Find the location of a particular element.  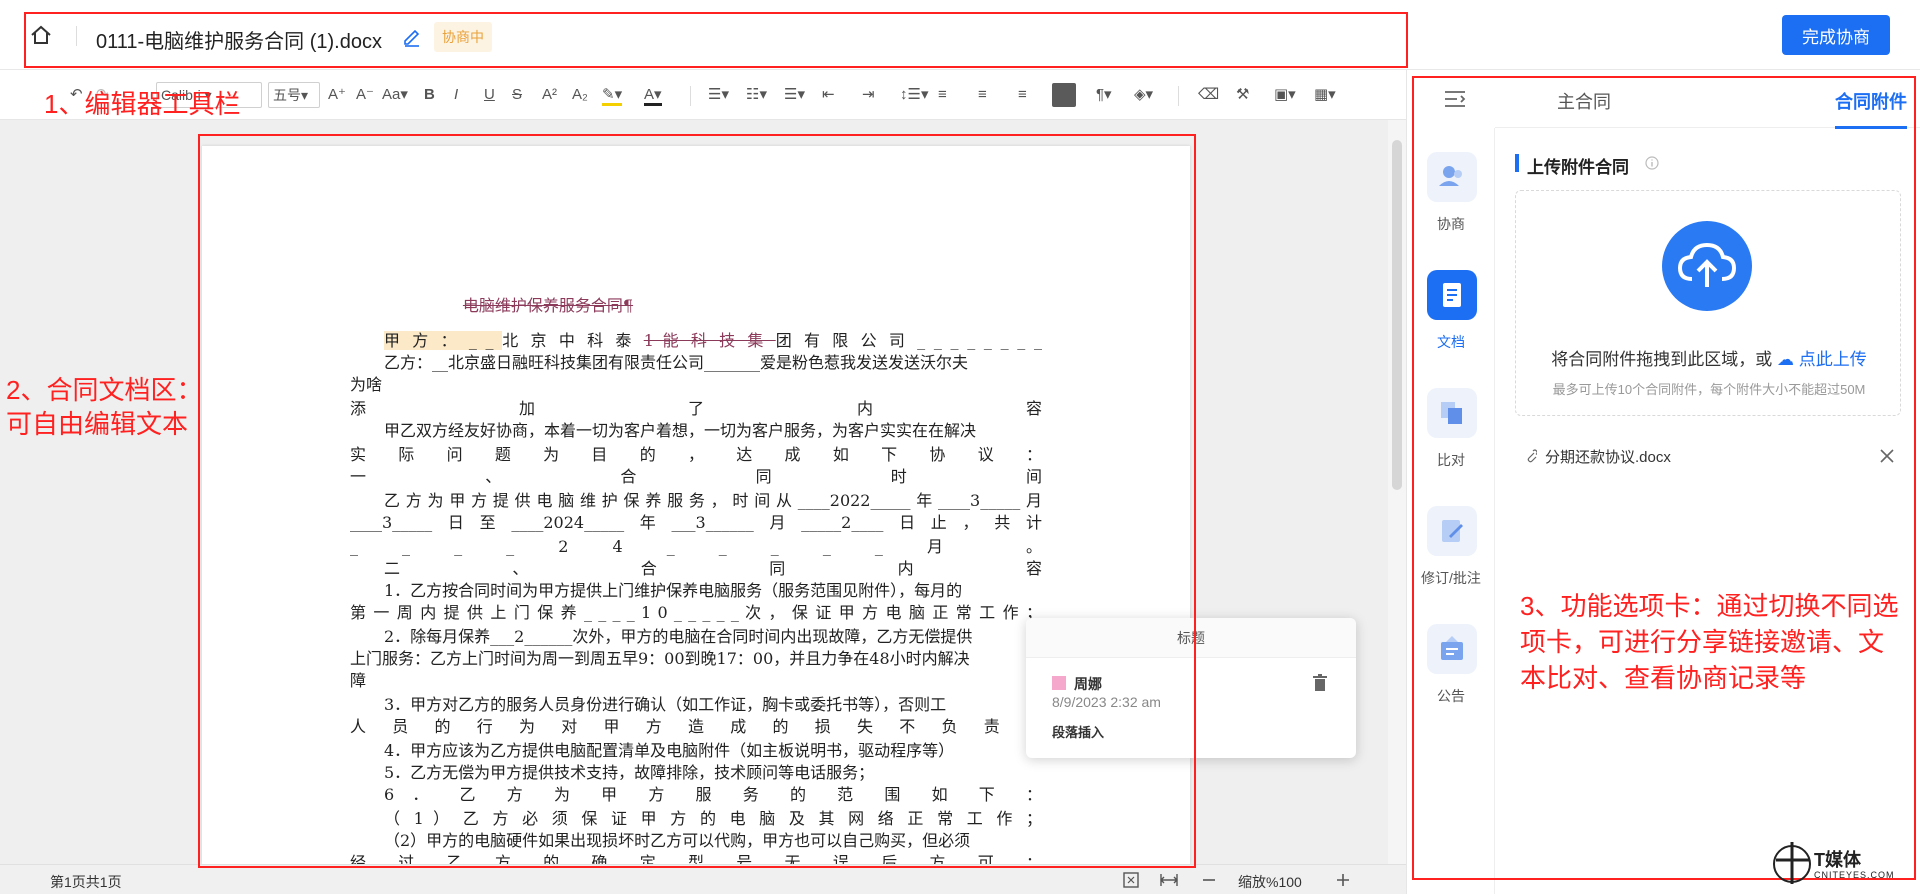

doc-line: 人 员 的 行 为 对 甲 方 造 成 的 损 失 不 负 责 任 is located at coordinates (696, 727).